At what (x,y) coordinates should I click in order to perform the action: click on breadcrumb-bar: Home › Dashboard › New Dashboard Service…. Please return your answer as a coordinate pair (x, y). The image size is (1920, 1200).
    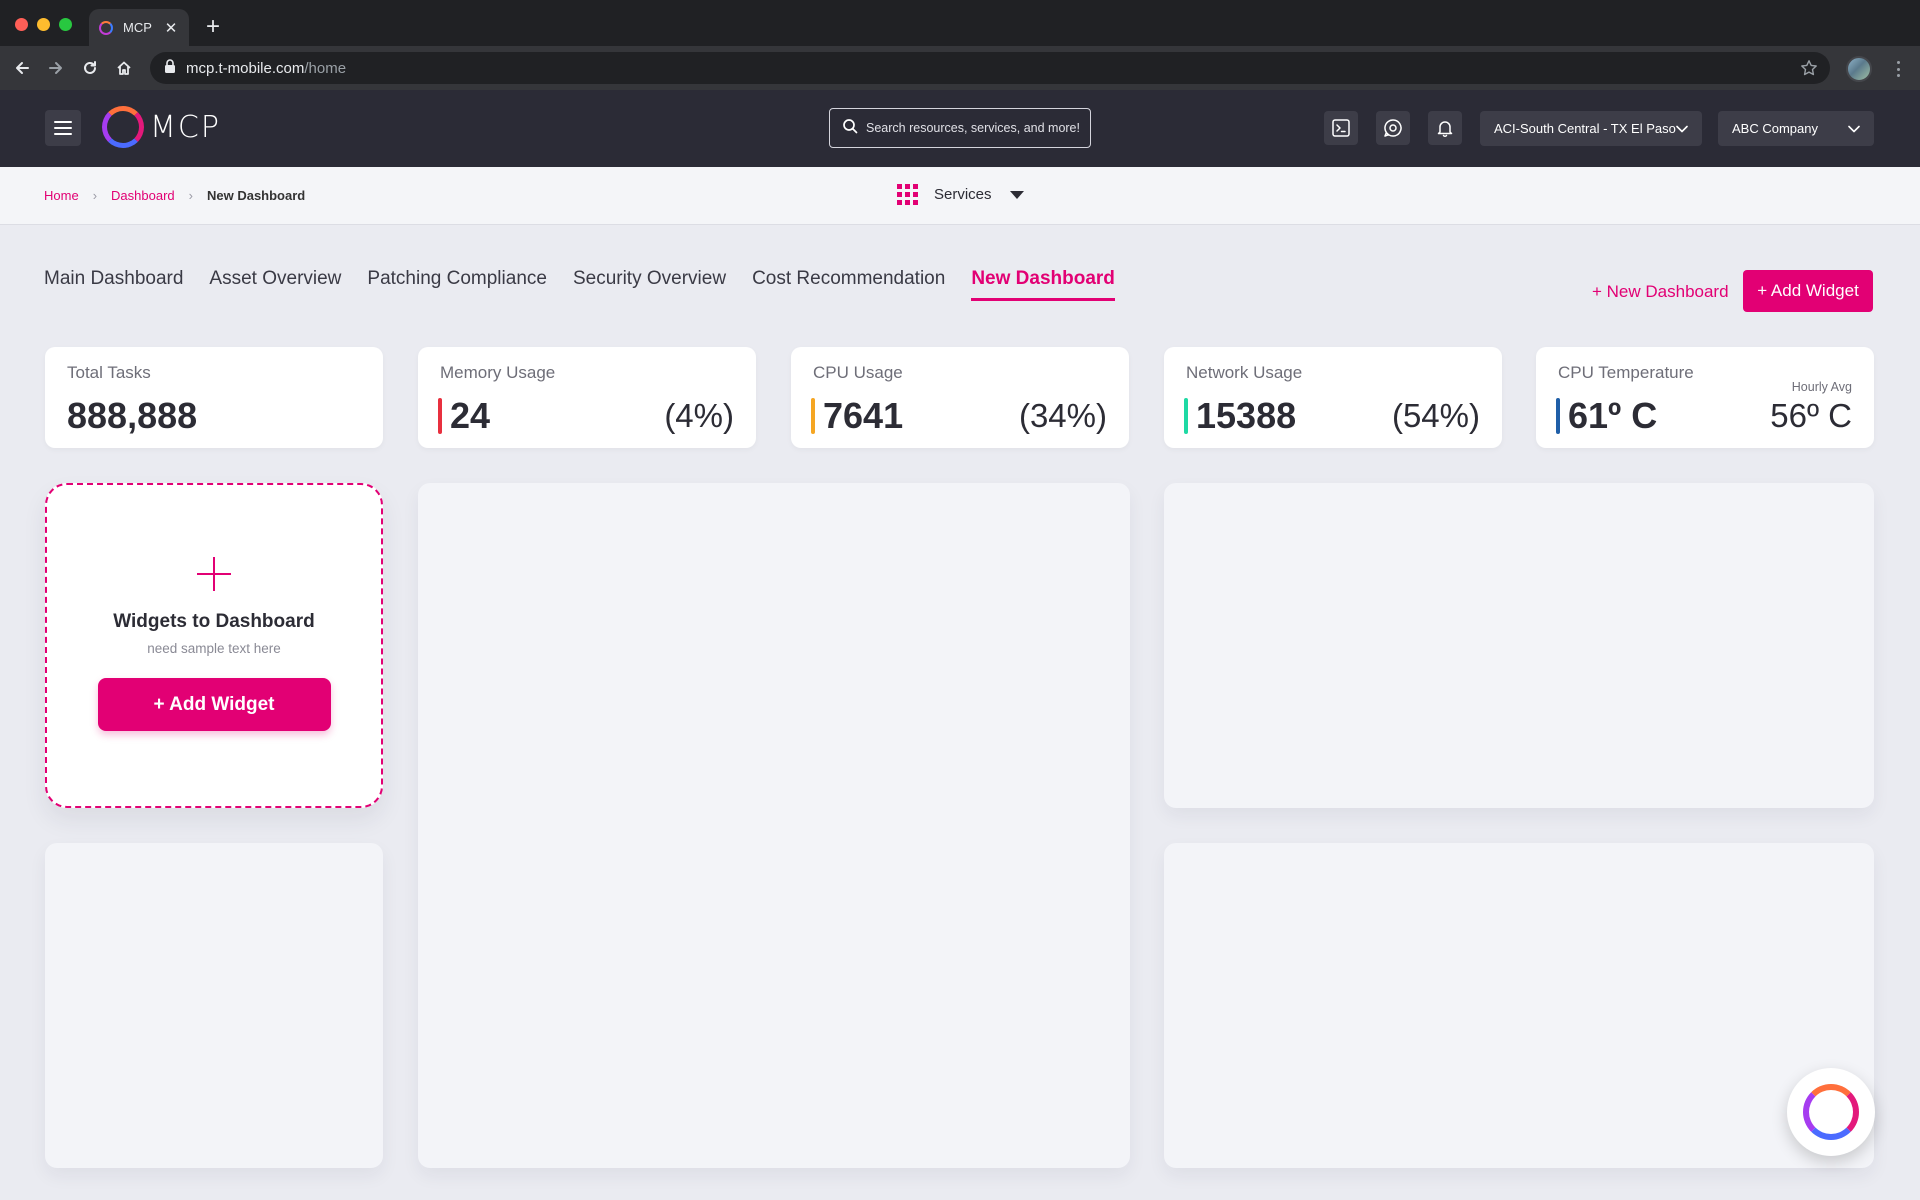
    Looking at the image, I should click on (960, 196).